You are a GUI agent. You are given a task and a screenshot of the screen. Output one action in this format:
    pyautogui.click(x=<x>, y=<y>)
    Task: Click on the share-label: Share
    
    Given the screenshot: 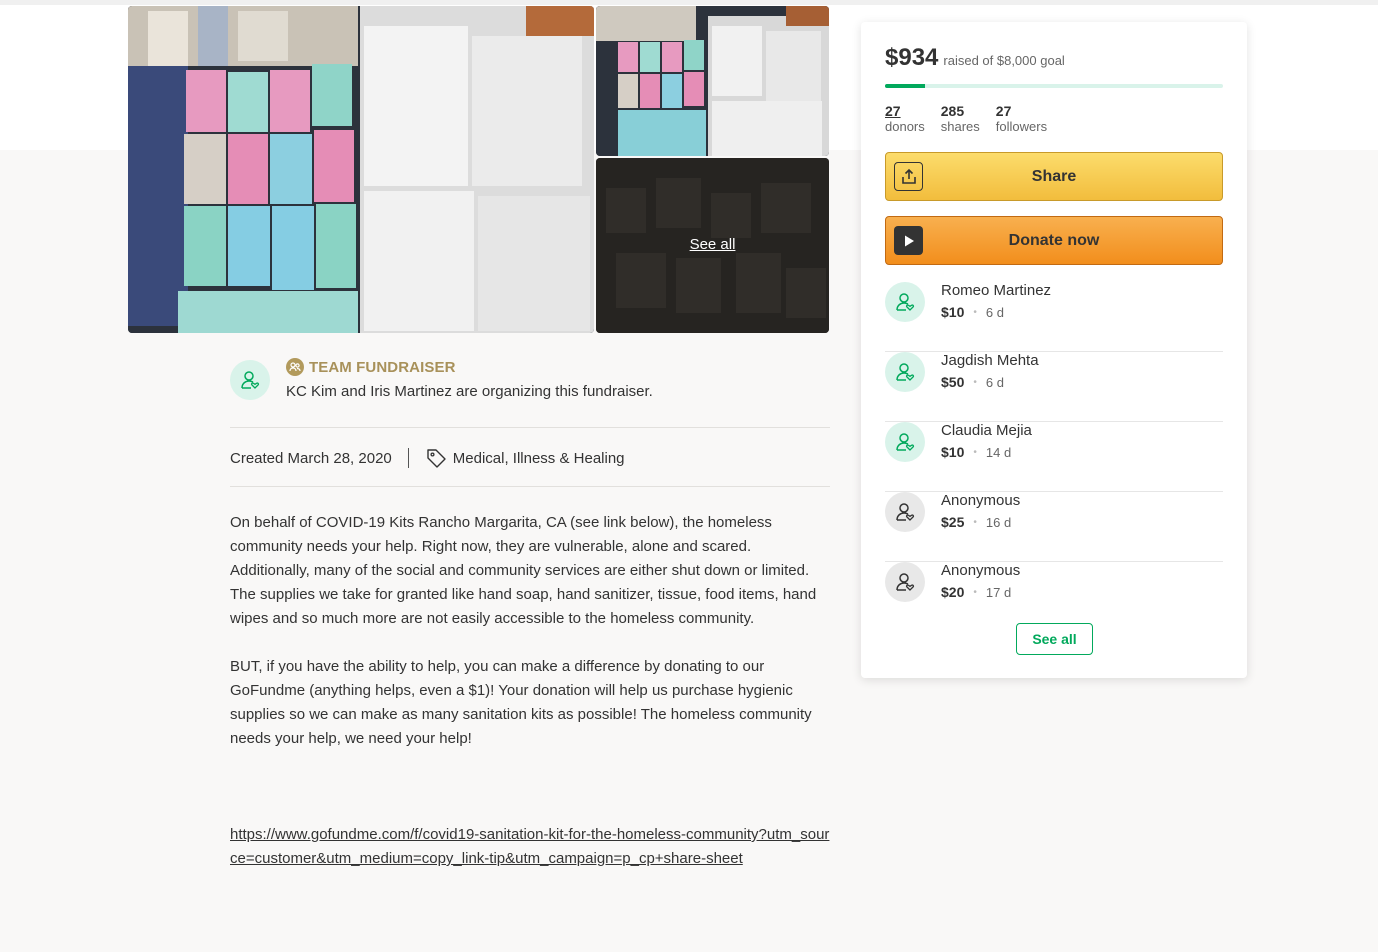 What is the action you would take?
    pyautogui.click(x=1054, y=176)
    